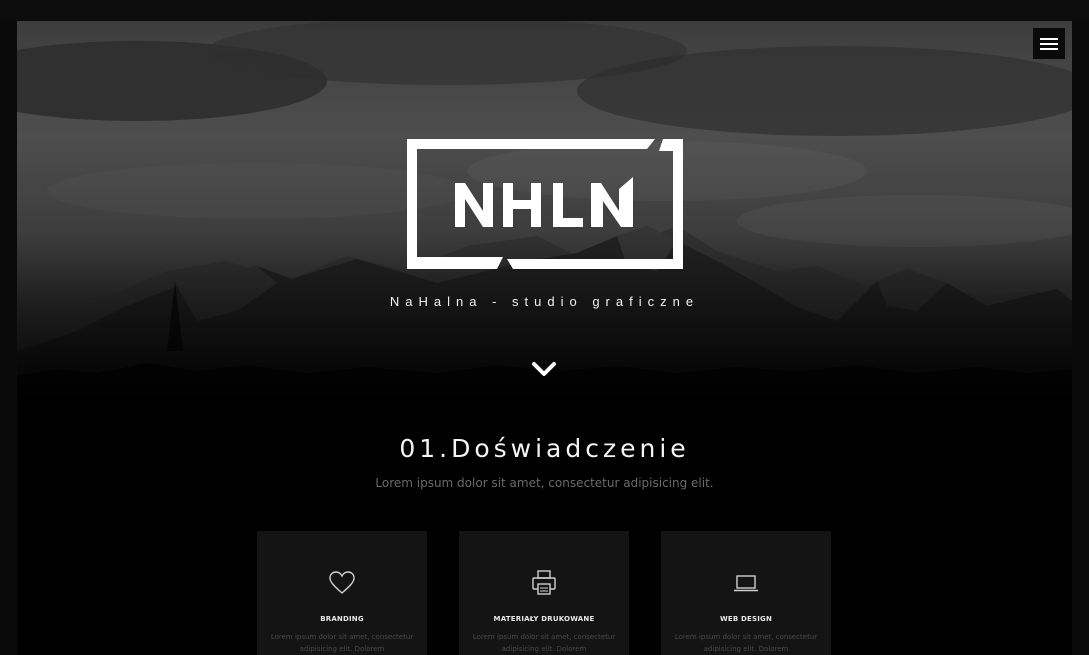 This screenshot has height=655, width=1089. Describe the element at coordinates (544, 619) in the screenshot. I see `card-title: MATERIAŁY DRUKOWANE` at that location.